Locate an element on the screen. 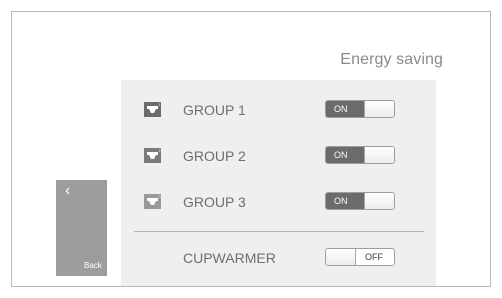 The width and height of the screenshot is (502, 298). cup-dispenser-icon: 2 is located at coordinates (152, 155).